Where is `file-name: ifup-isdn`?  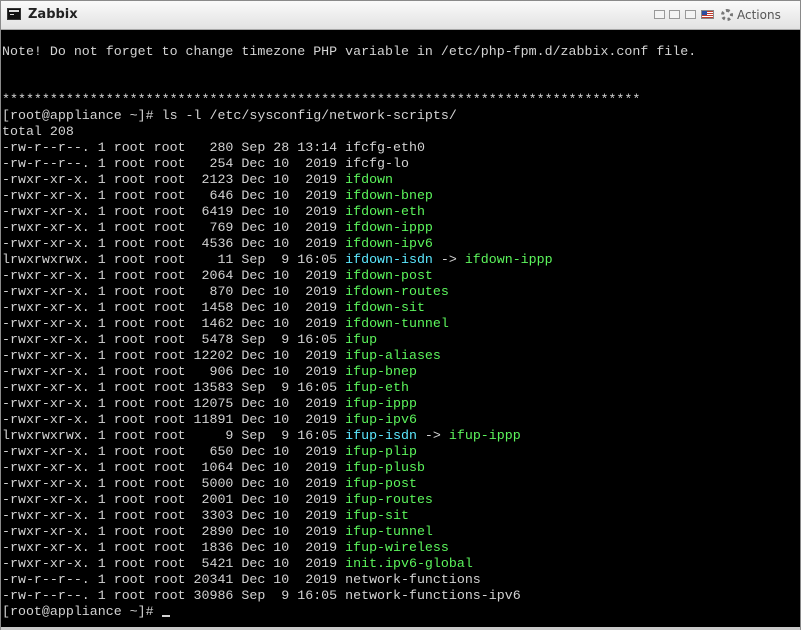 file-name: ifup-isdn is located at coordinates (381, 435).